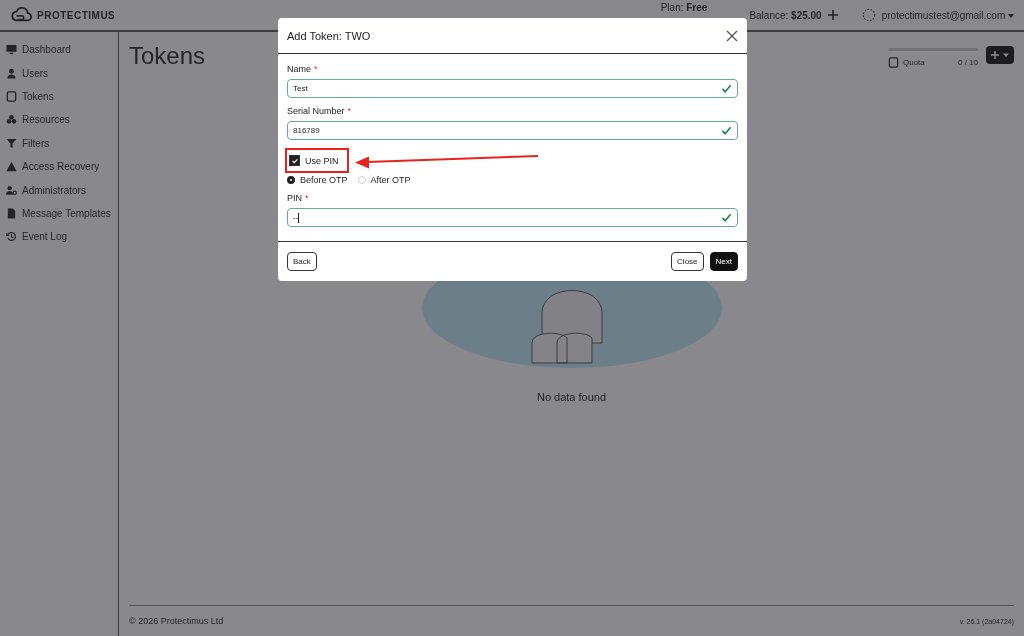 The width and height of the screenshot is (1024, 636). I want to click on add-balance-button, so click(832, 15).